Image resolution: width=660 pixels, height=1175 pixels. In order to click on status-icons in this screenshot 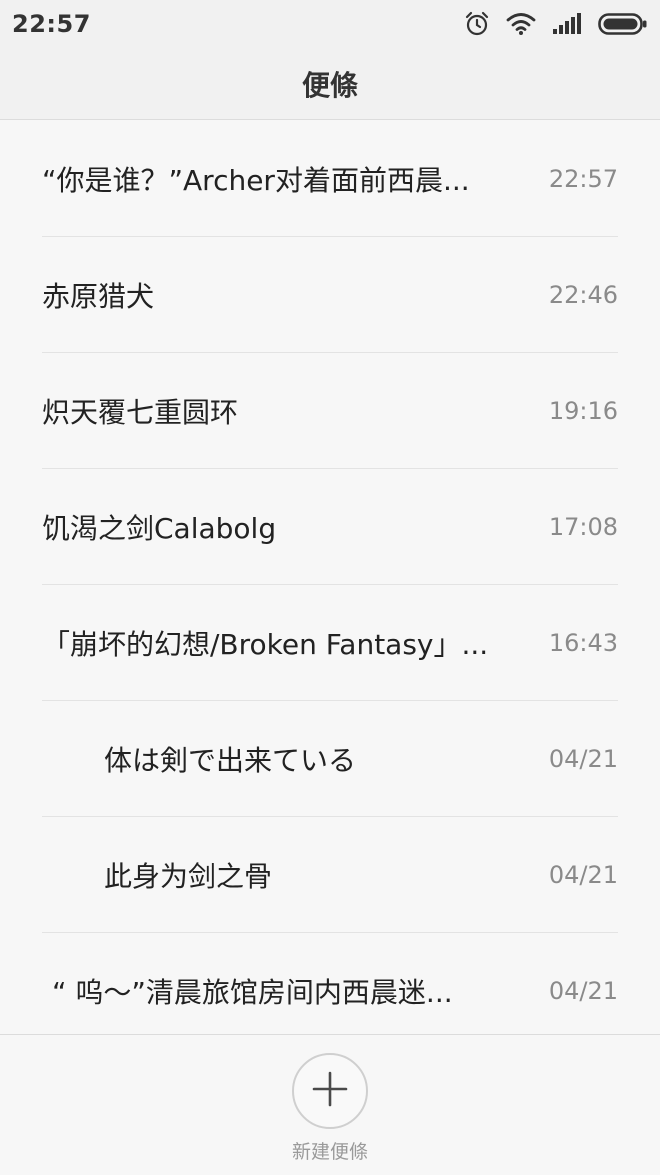, I will do `click(556, 24)`.